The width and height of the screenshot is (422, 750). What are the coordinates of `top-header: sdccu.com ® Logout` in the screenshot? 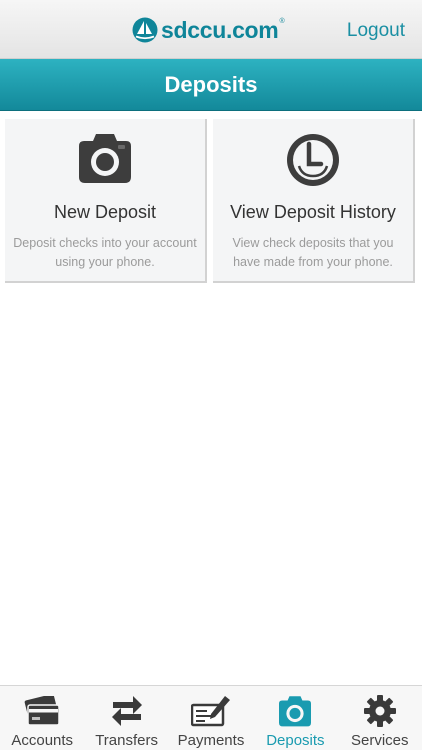 It's located at (211, 29).